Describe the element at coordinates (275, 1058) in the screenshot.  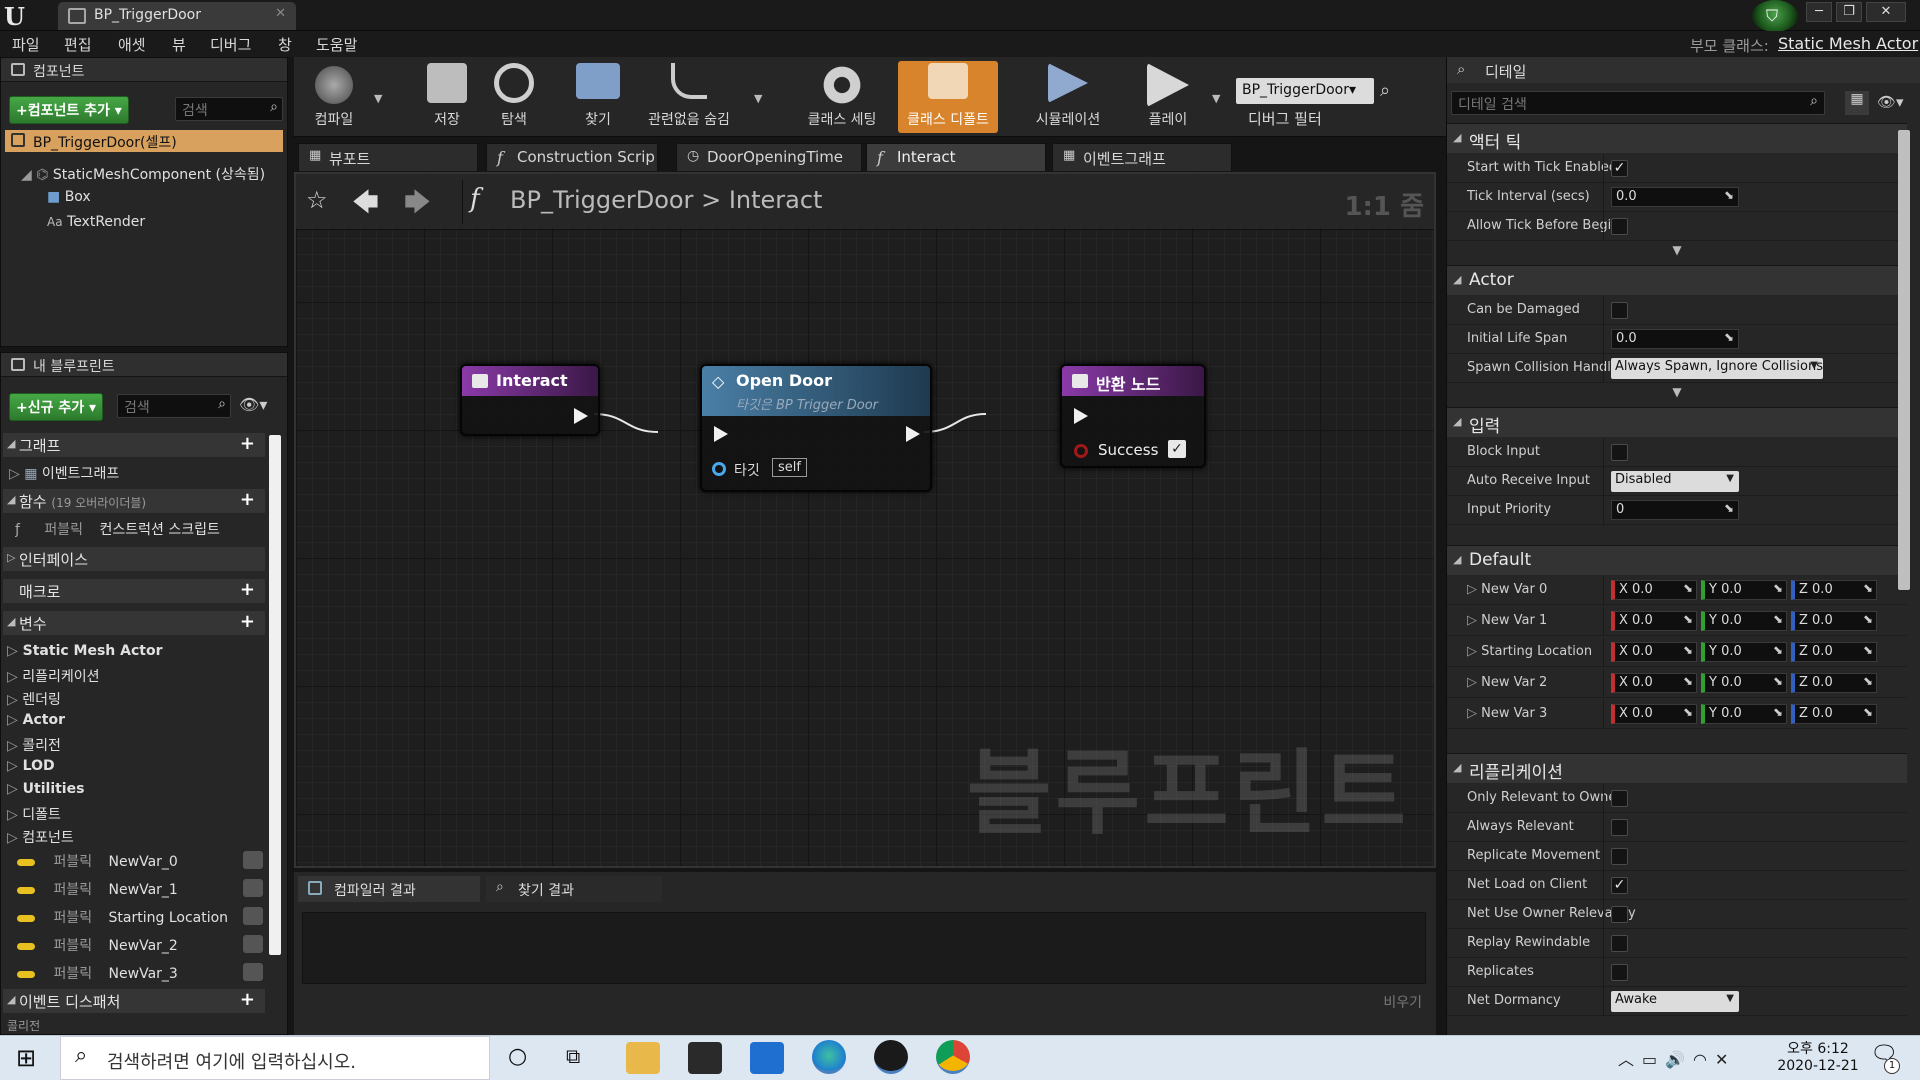
I see `taskbar-search-input: ⌕ 검색하려면 여기에 입력하십시오.` at that location.